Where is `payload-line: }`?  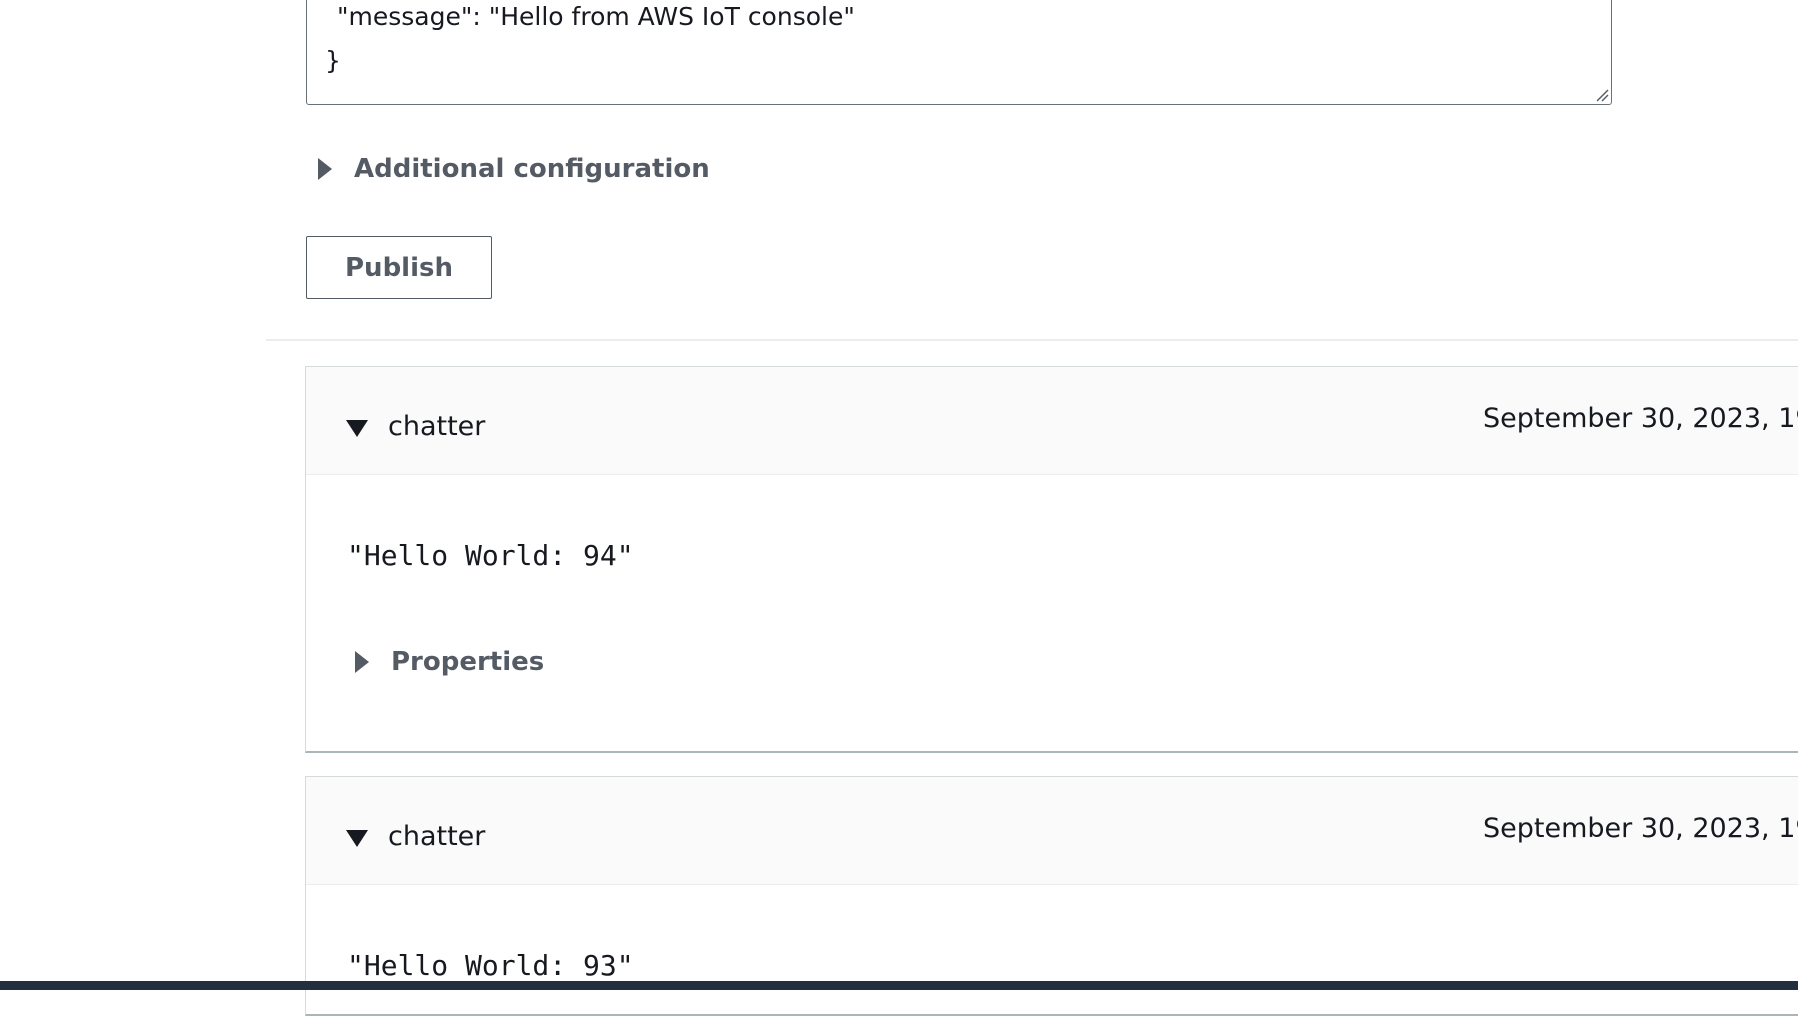 payload-line: } is located at coordinates (333, 60).